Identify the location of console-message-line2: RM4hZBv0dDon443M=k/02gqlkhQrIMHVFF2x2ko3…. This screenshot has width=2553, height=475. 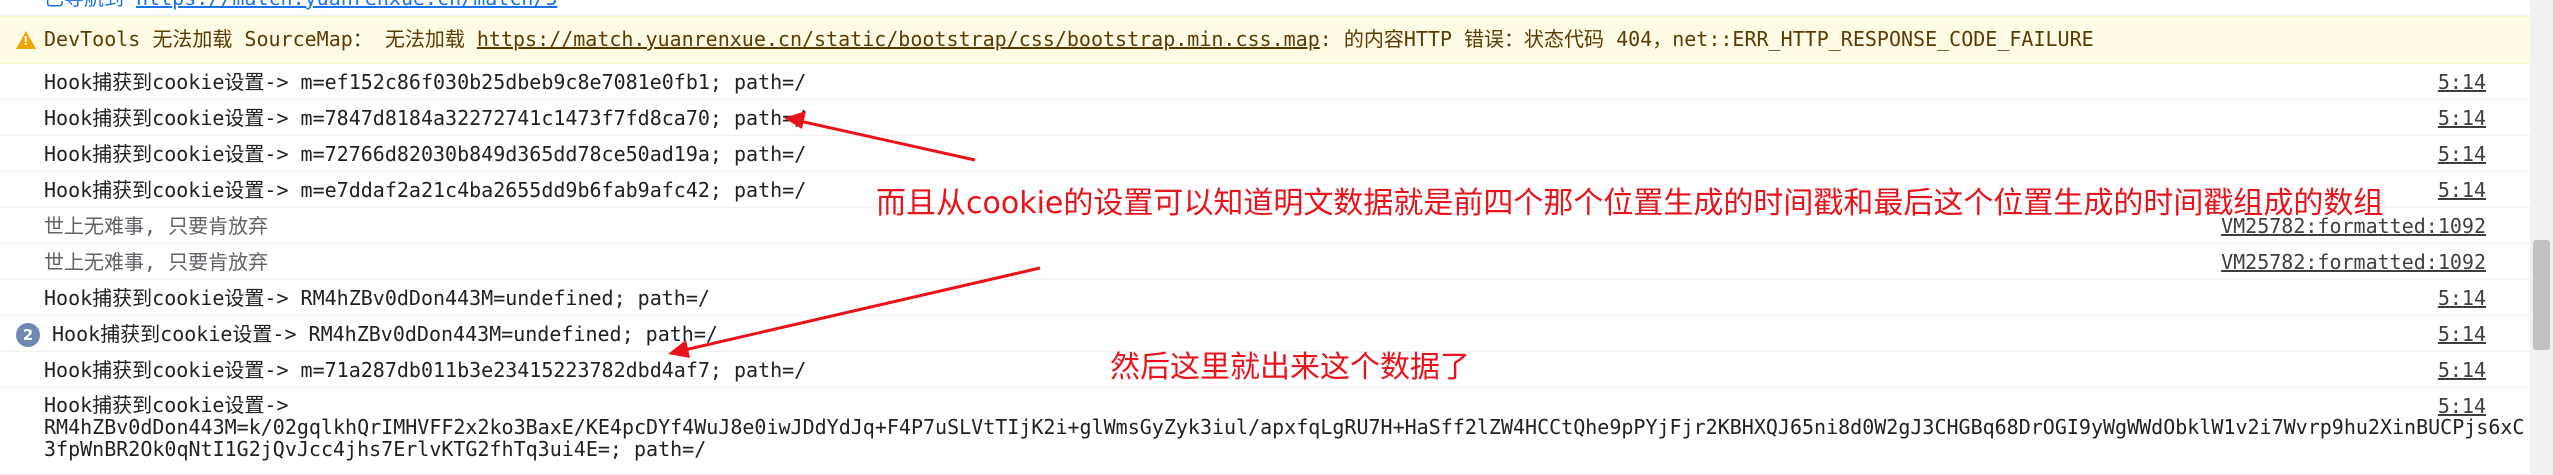
(1284, 427).